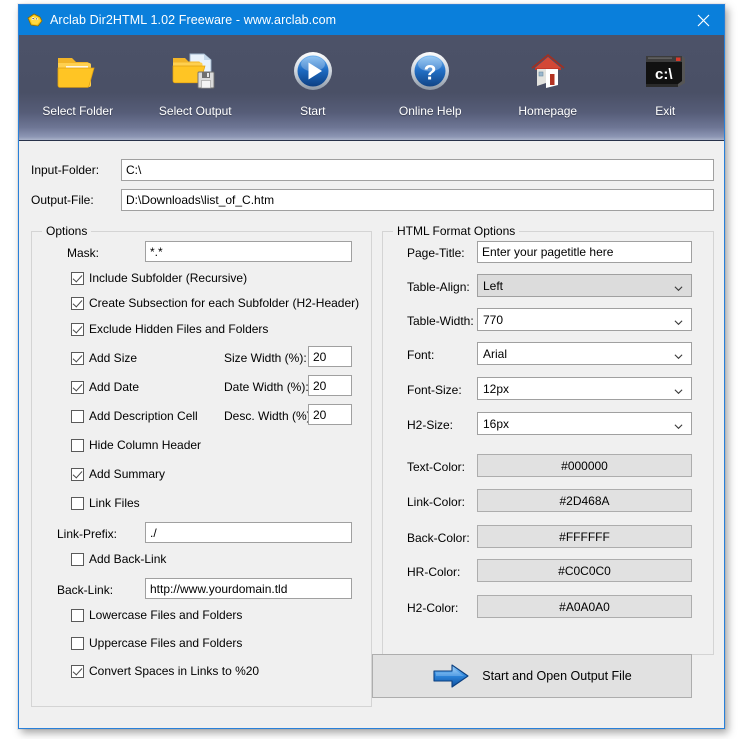 Image resolution: width=743 pixels, height=739 pixels. I want to click on checkbox-label: Add Summary, so click(127, 474).